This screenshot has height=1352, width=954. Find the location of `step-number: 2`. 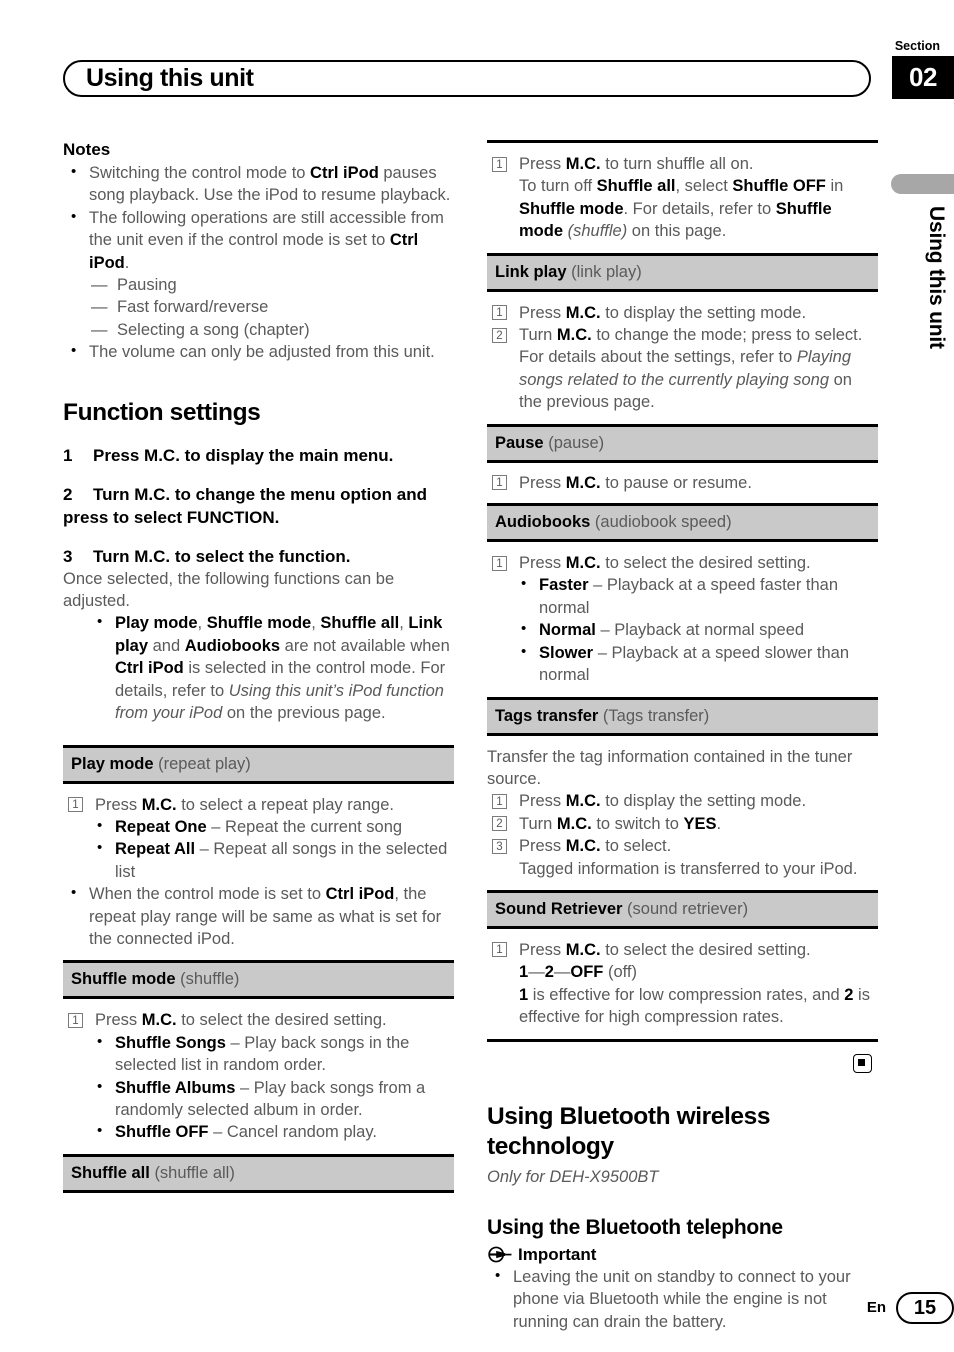

step-number: 2 is located at coordinates (68, 494).